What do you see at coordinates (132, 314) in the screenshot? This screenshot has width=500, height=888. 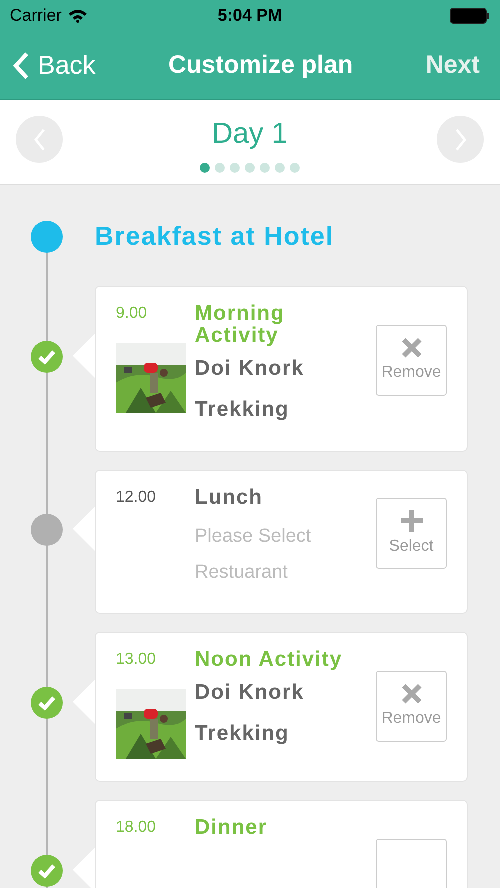 I see `time-label: 9.00` at bounding box center [132, 314].